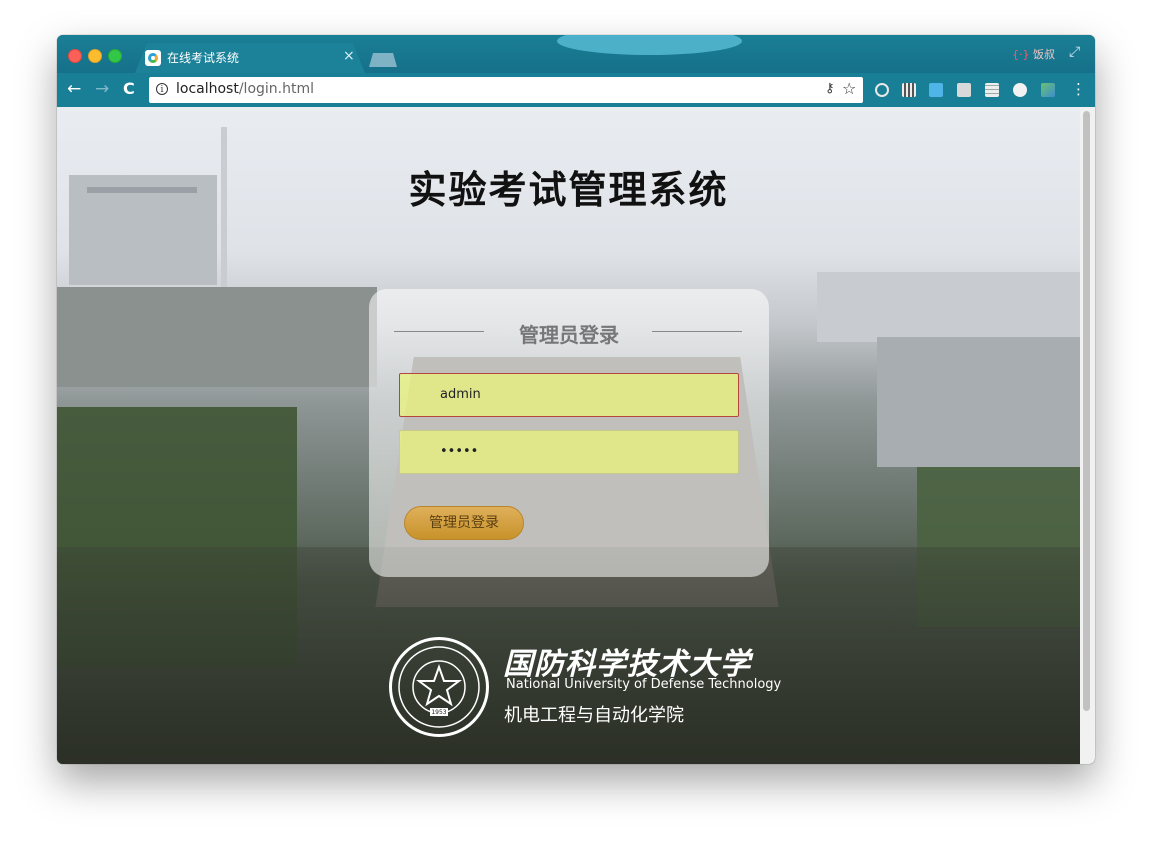 Image resolution: width=1152 pixels, height=843 pixels. What do you see at coordinates (75, 56) in the screenshot?
I see `close-window-button` at bounding box center [75, 56].